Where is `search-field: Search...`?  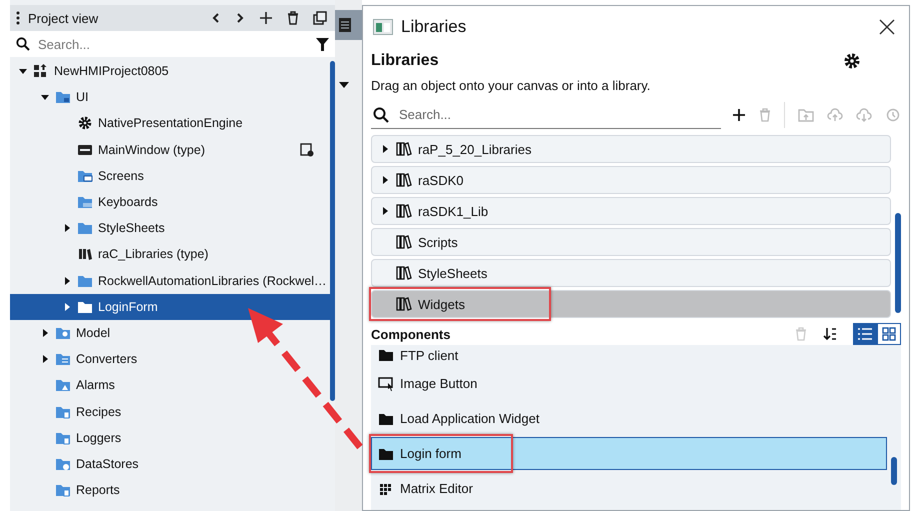
search-field: Search... is located at coordinates (173, 44).